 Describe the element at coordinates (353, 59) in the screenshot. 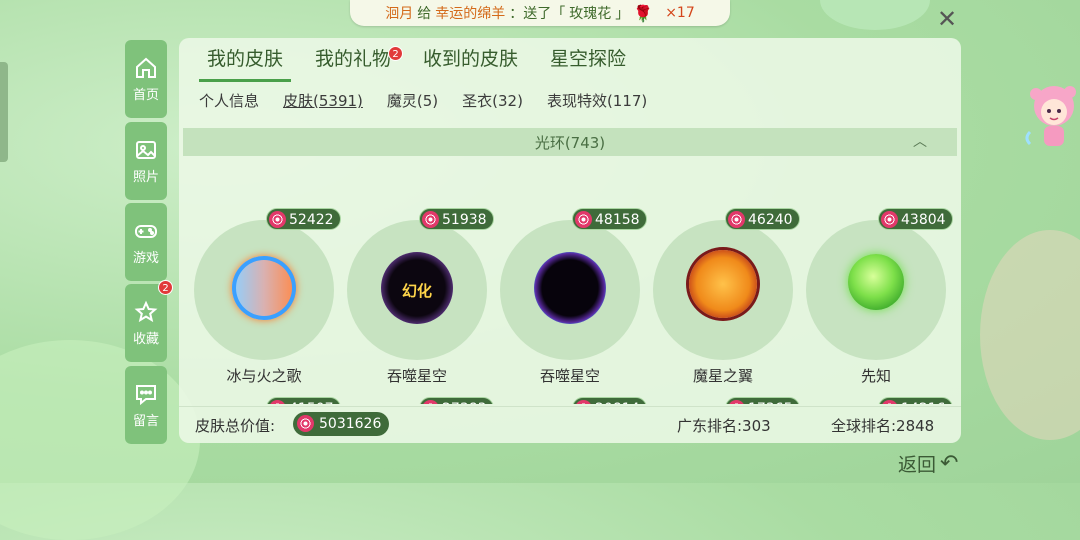

I see `tab-label: 我的礼物` at that location.